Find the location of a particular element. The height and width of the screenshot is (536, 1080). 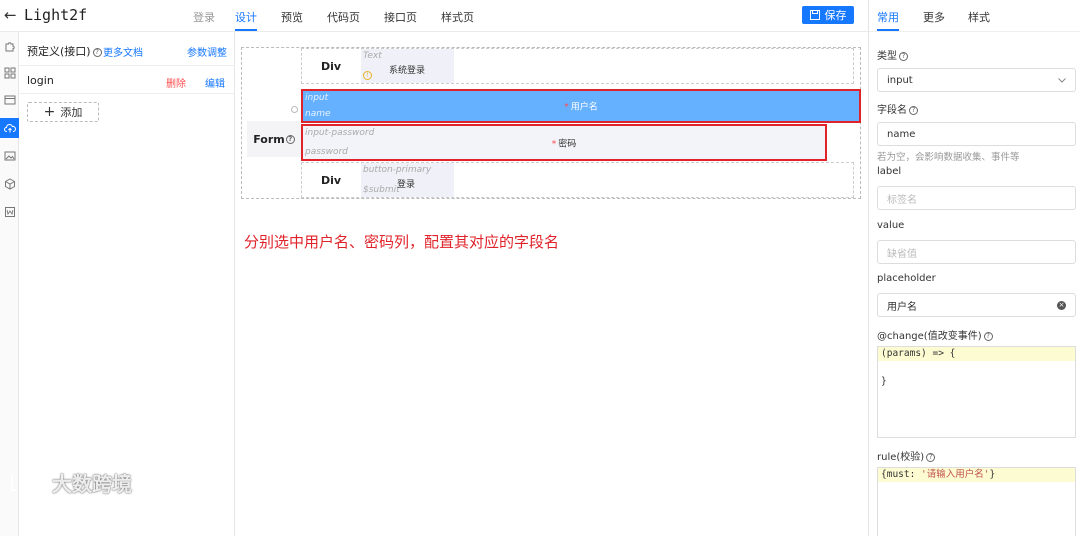

password-label: * 密码 is located at coordinates (564, 142).